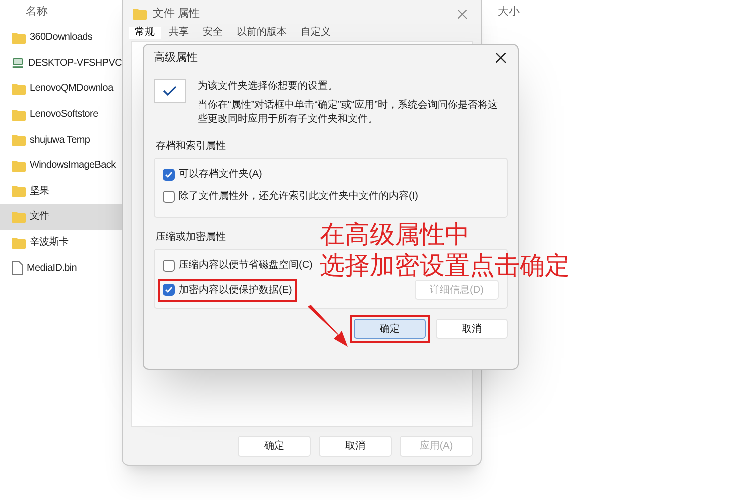 The height and width of the screenshot is (500, 752). Describe the element at coordinates (40, 191) in the screenshot. I see `file-name: 坚果` at that location.